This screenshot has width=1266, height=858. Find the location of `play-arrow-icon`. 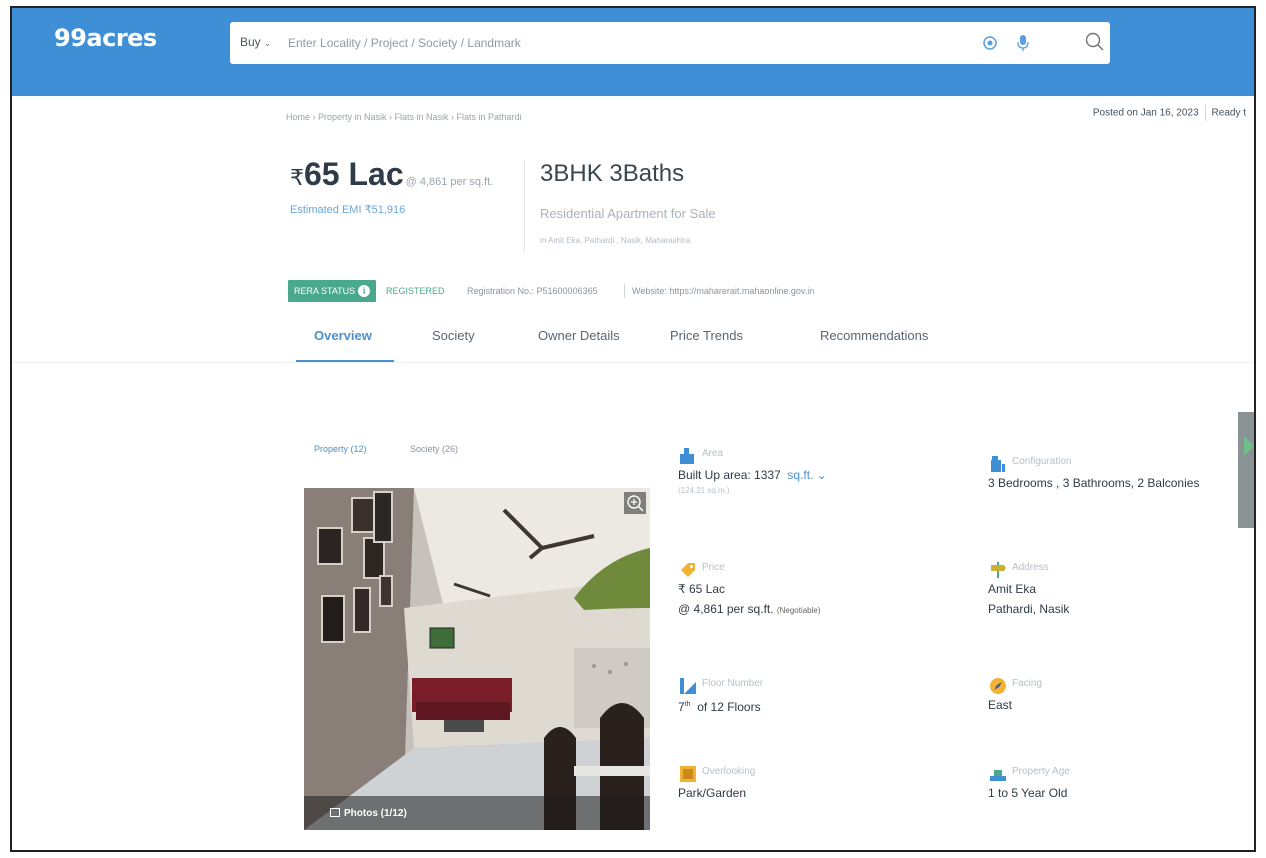

play-arrow-icon is located at coordinates (1249, 446).